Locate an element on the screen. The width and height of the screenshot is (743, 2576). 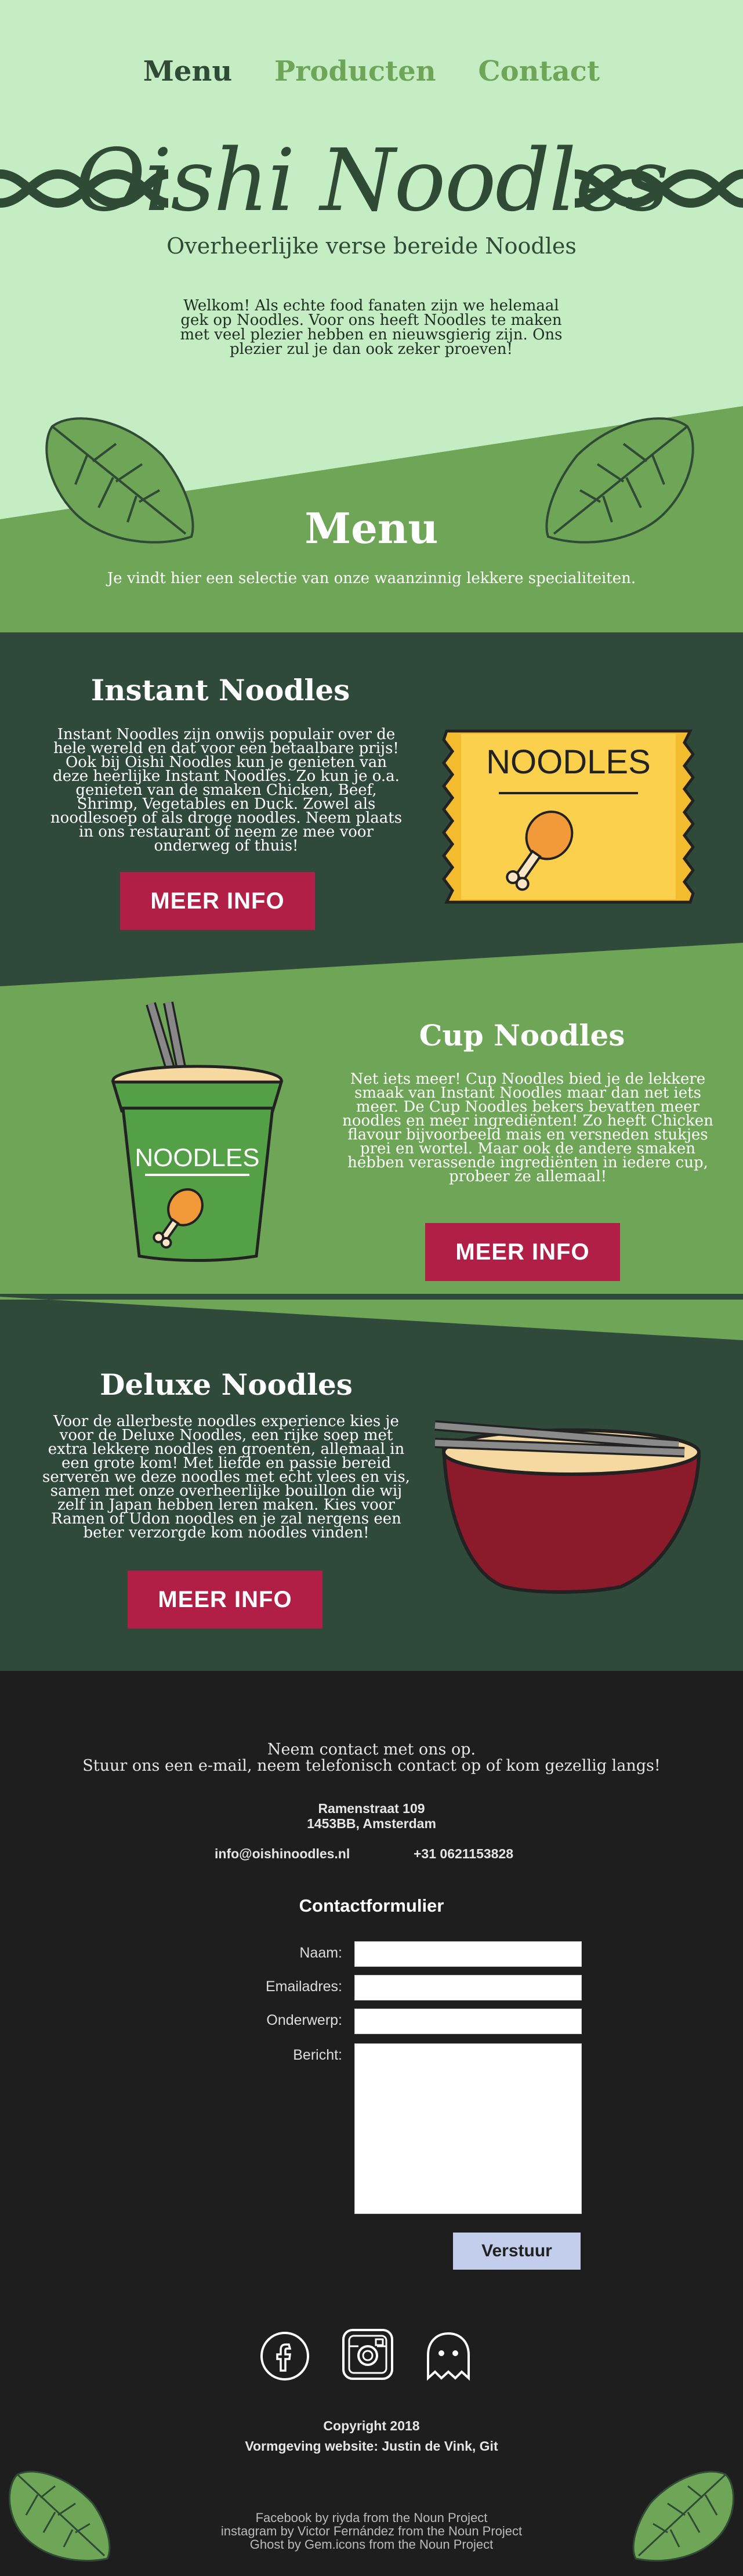
deluxe-bowl-icon is located at coordinates (567, 1507).